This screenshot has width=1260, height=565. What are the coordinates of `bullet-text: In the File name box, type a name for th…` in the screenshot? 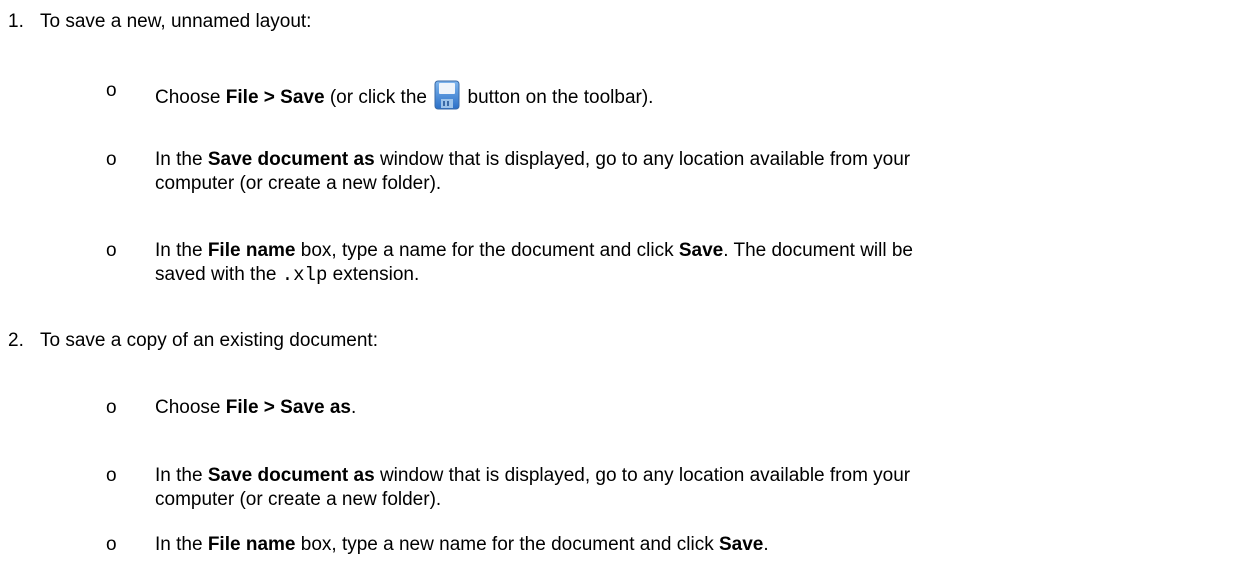 It's located at (534, 250).